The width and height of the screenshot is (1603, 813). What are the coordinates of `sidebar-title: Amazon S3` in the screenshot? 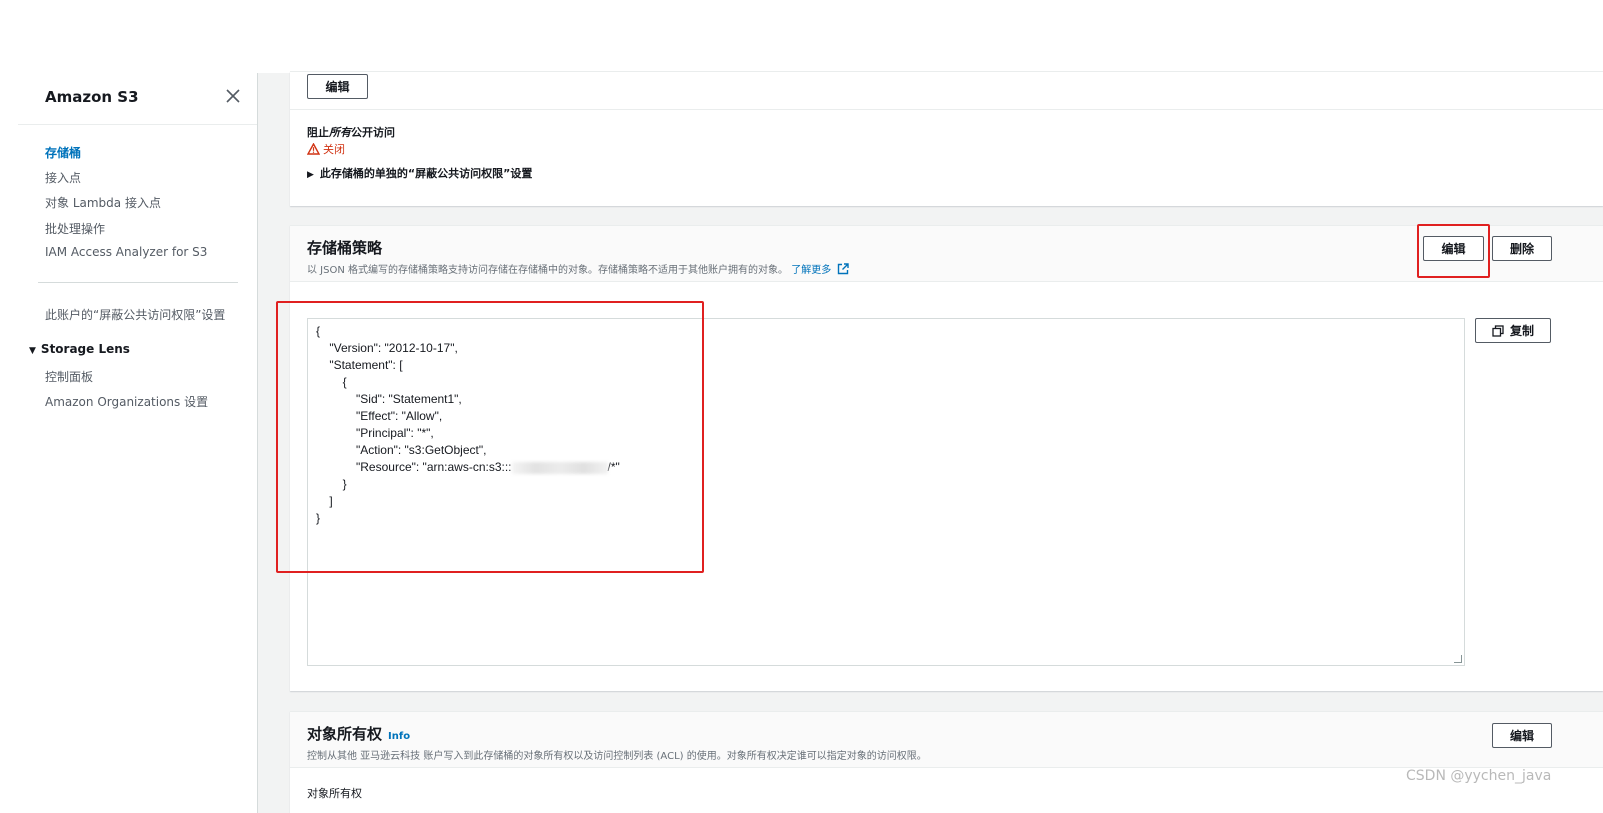 It's located at (92, 97).